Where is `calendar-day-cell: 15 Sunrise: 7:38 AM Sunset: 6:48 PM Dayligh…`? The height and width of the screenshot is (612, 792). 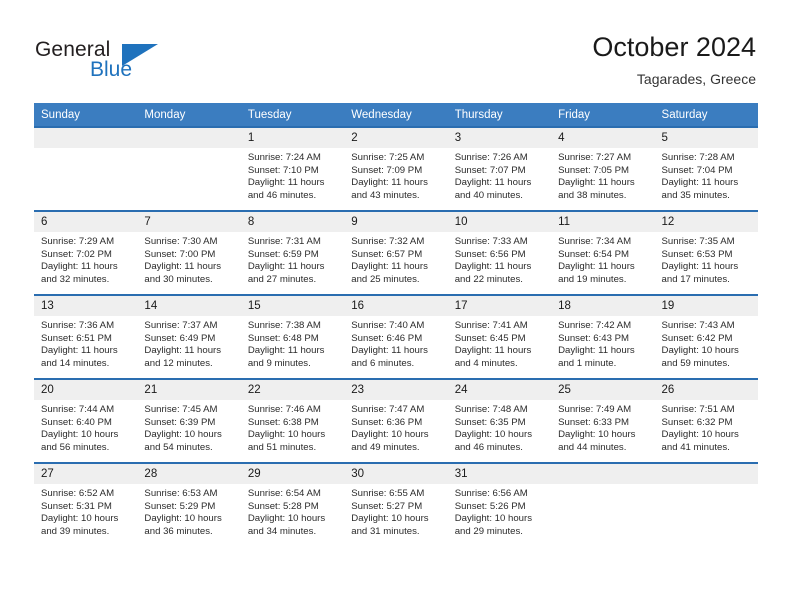
calendar-day-cell: 15 Sunrise: 7:38 AM Sunset: 6:48 PM Dayligh… is located at coordinates (292, 336).